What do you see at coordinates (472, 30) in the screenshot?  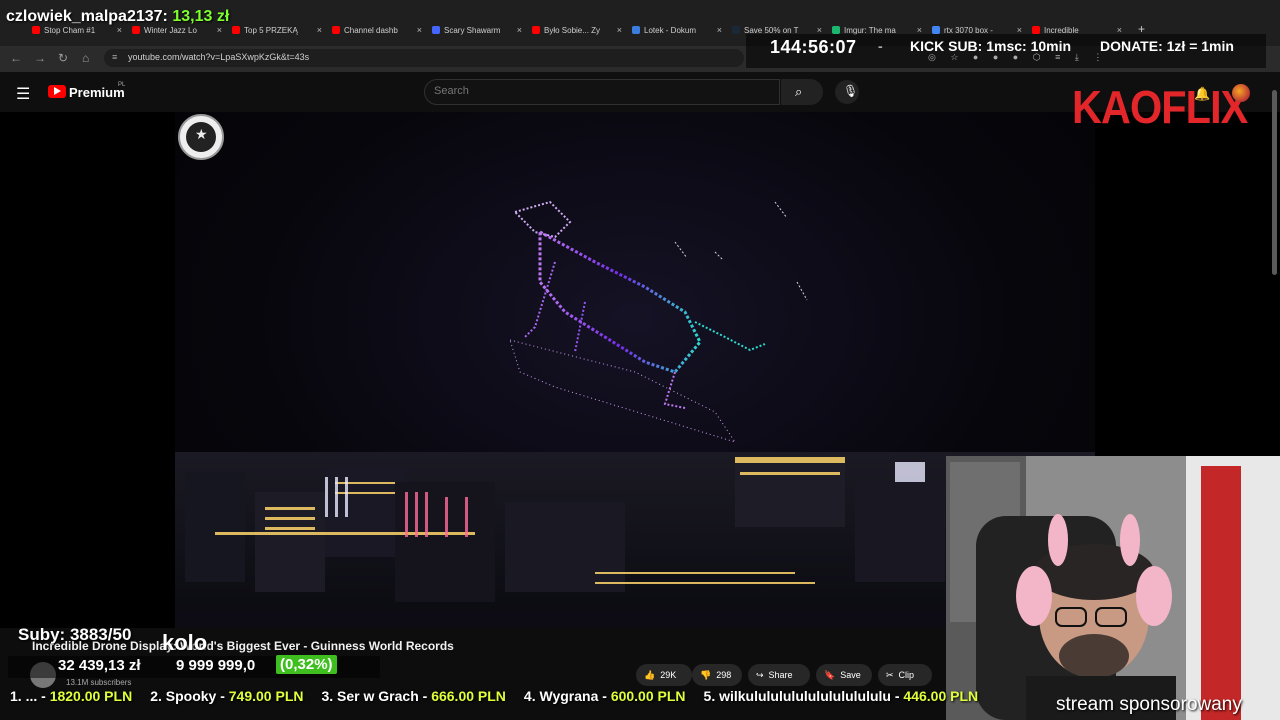 I see `tab-label: Scary Shawarm` at bounding box center [472, 30].